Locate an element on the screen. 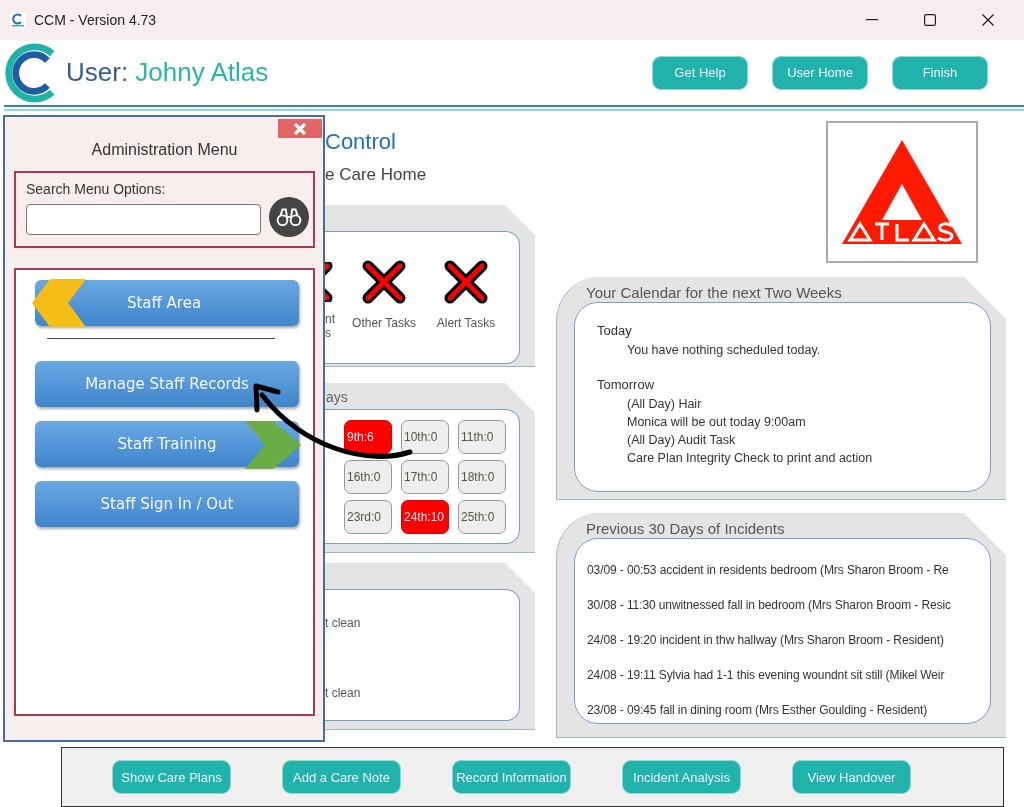 This screenshot has width=1024, height=807. binoculars-button is located at coordinates (289, 217).